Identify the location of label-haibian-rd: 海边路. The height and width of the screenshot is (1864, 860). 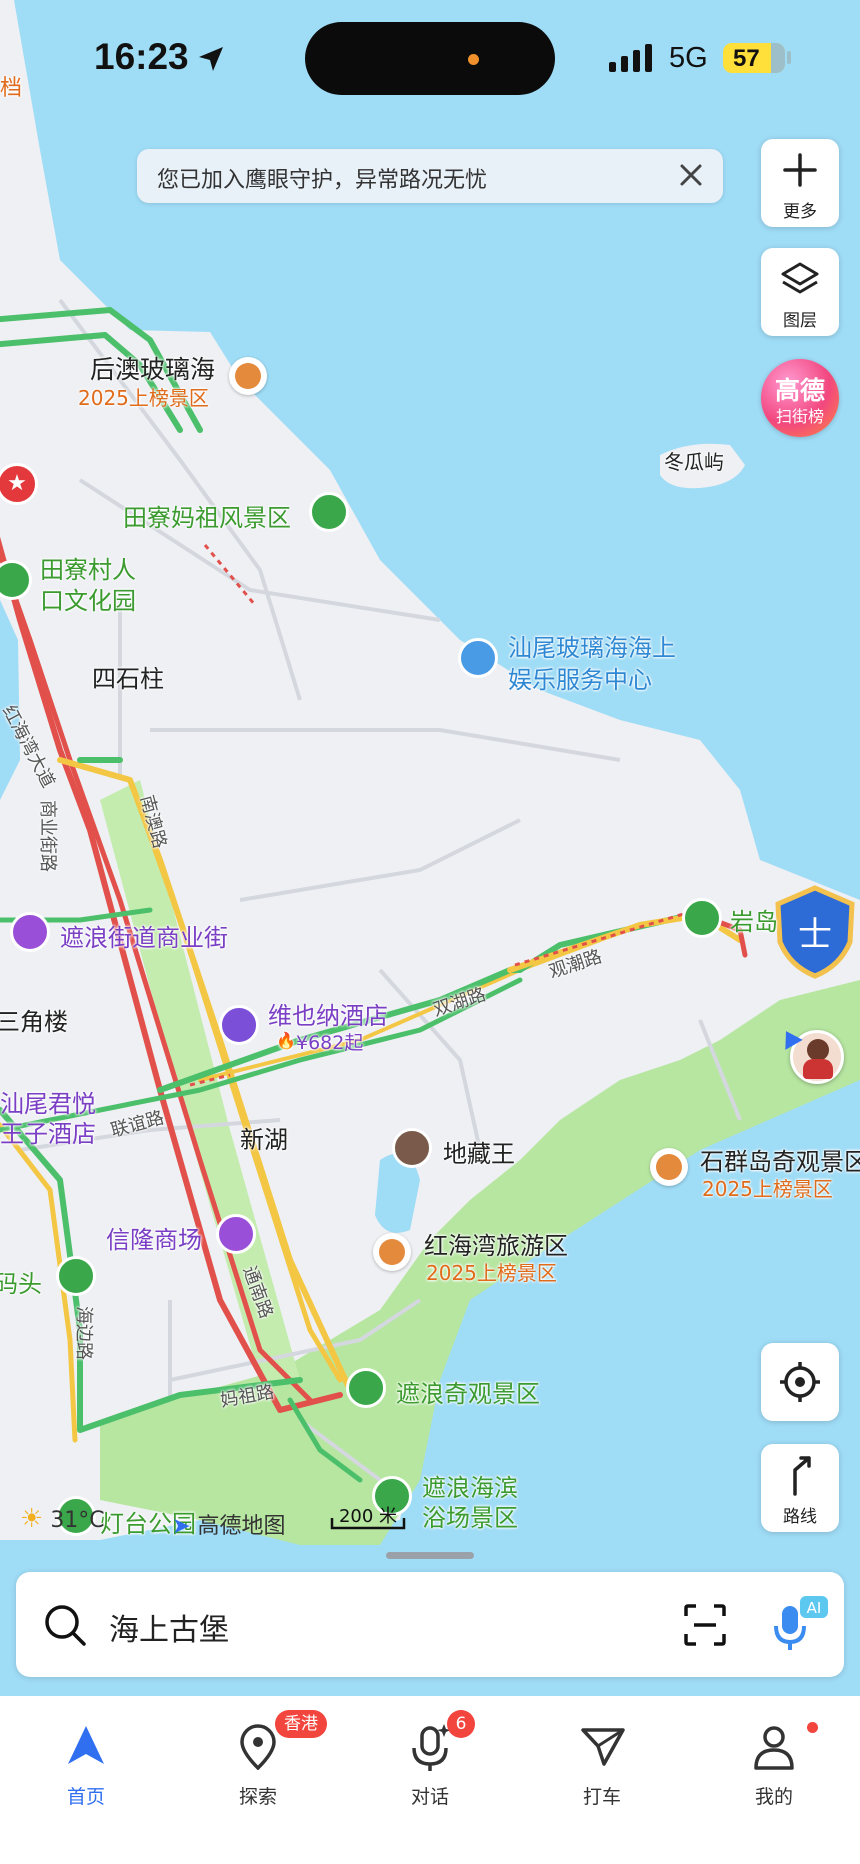
(83, 1333).